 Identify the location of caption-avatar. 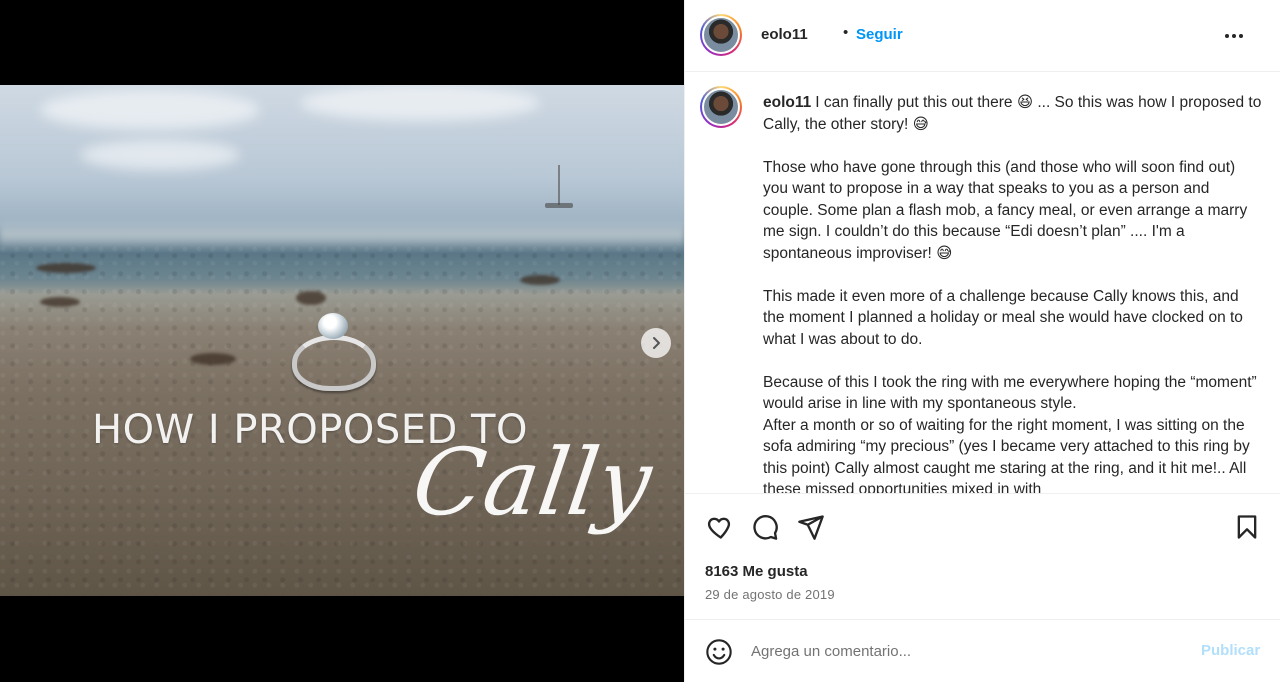
(721, 107).